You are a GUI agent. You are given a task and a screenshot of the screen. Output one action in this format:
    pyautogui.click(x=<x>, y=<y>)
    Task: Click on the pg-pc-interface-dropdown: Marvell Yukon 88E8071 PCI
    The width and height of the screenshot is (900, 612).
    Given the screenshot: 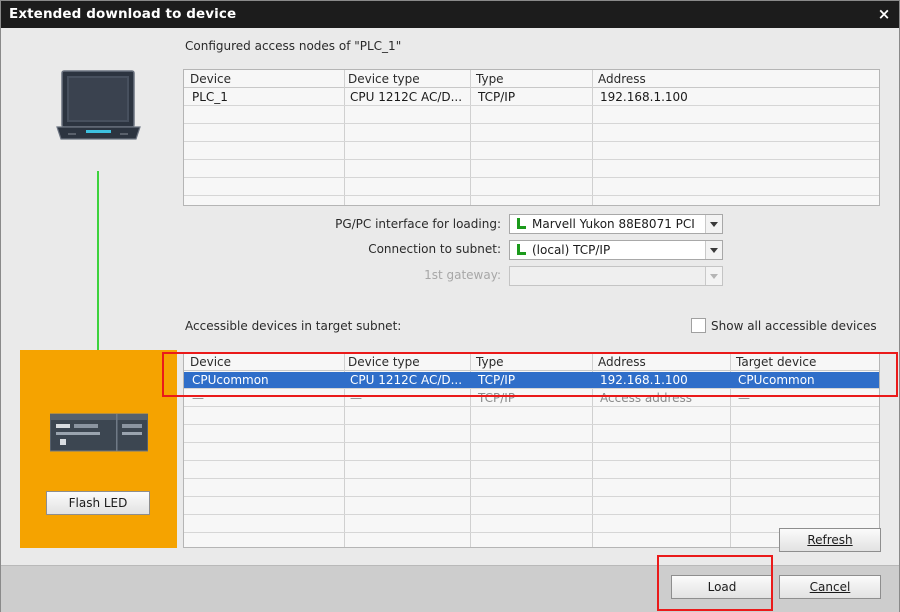 What is the action you would take?
    pyautogui.click(x=616, y=224)
    